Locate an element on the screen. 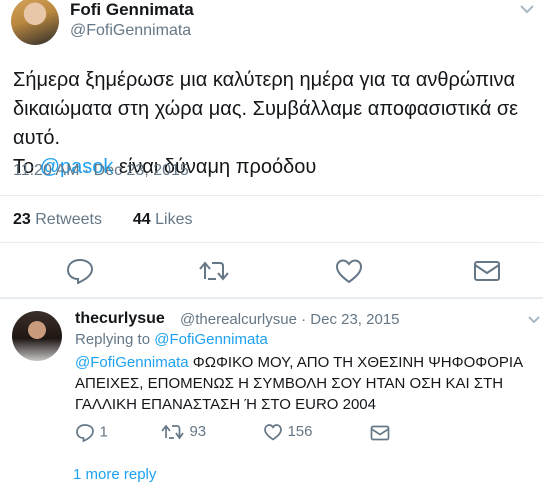  tweet-stats: 23 Retweets 44 Likes is located at coordinates (102, 220).